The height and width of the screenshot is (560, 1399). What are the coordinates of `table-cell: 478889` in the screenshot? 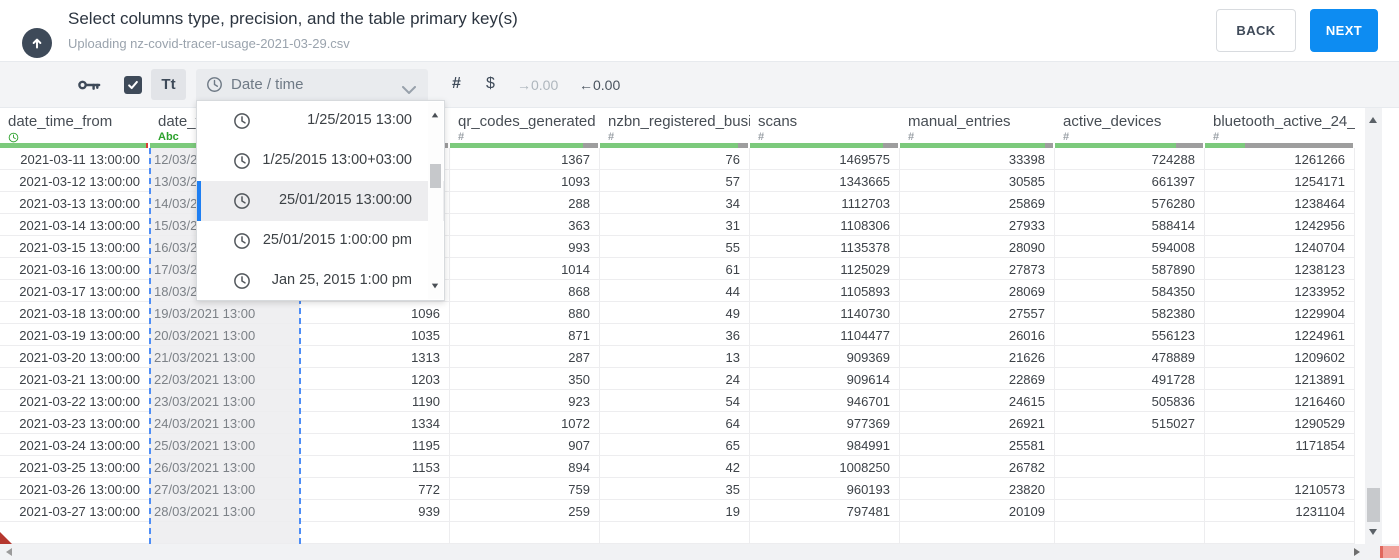 It's located at (1130, 357).